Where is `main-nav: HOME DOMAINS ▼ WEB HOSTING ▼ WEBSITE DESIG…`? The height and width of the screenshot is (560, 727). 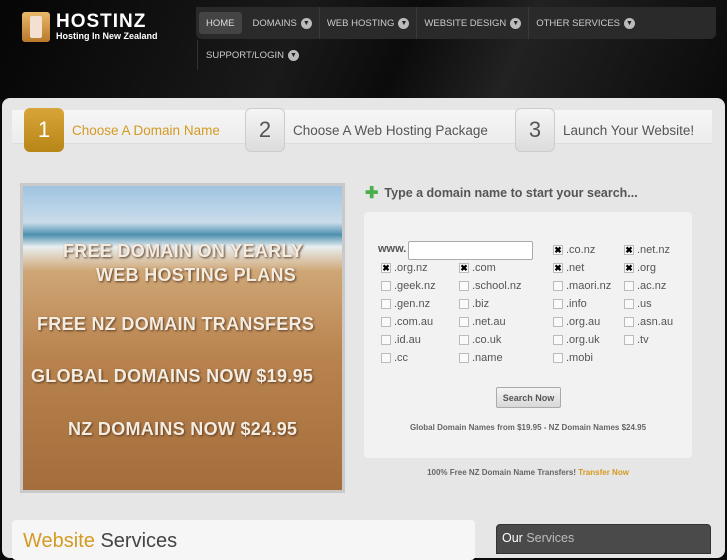 main-nav: HOME DOMAINS ▼ WEB HOSTING ▼ WEBSITE DESIG… is located at coordinates (456, 23).